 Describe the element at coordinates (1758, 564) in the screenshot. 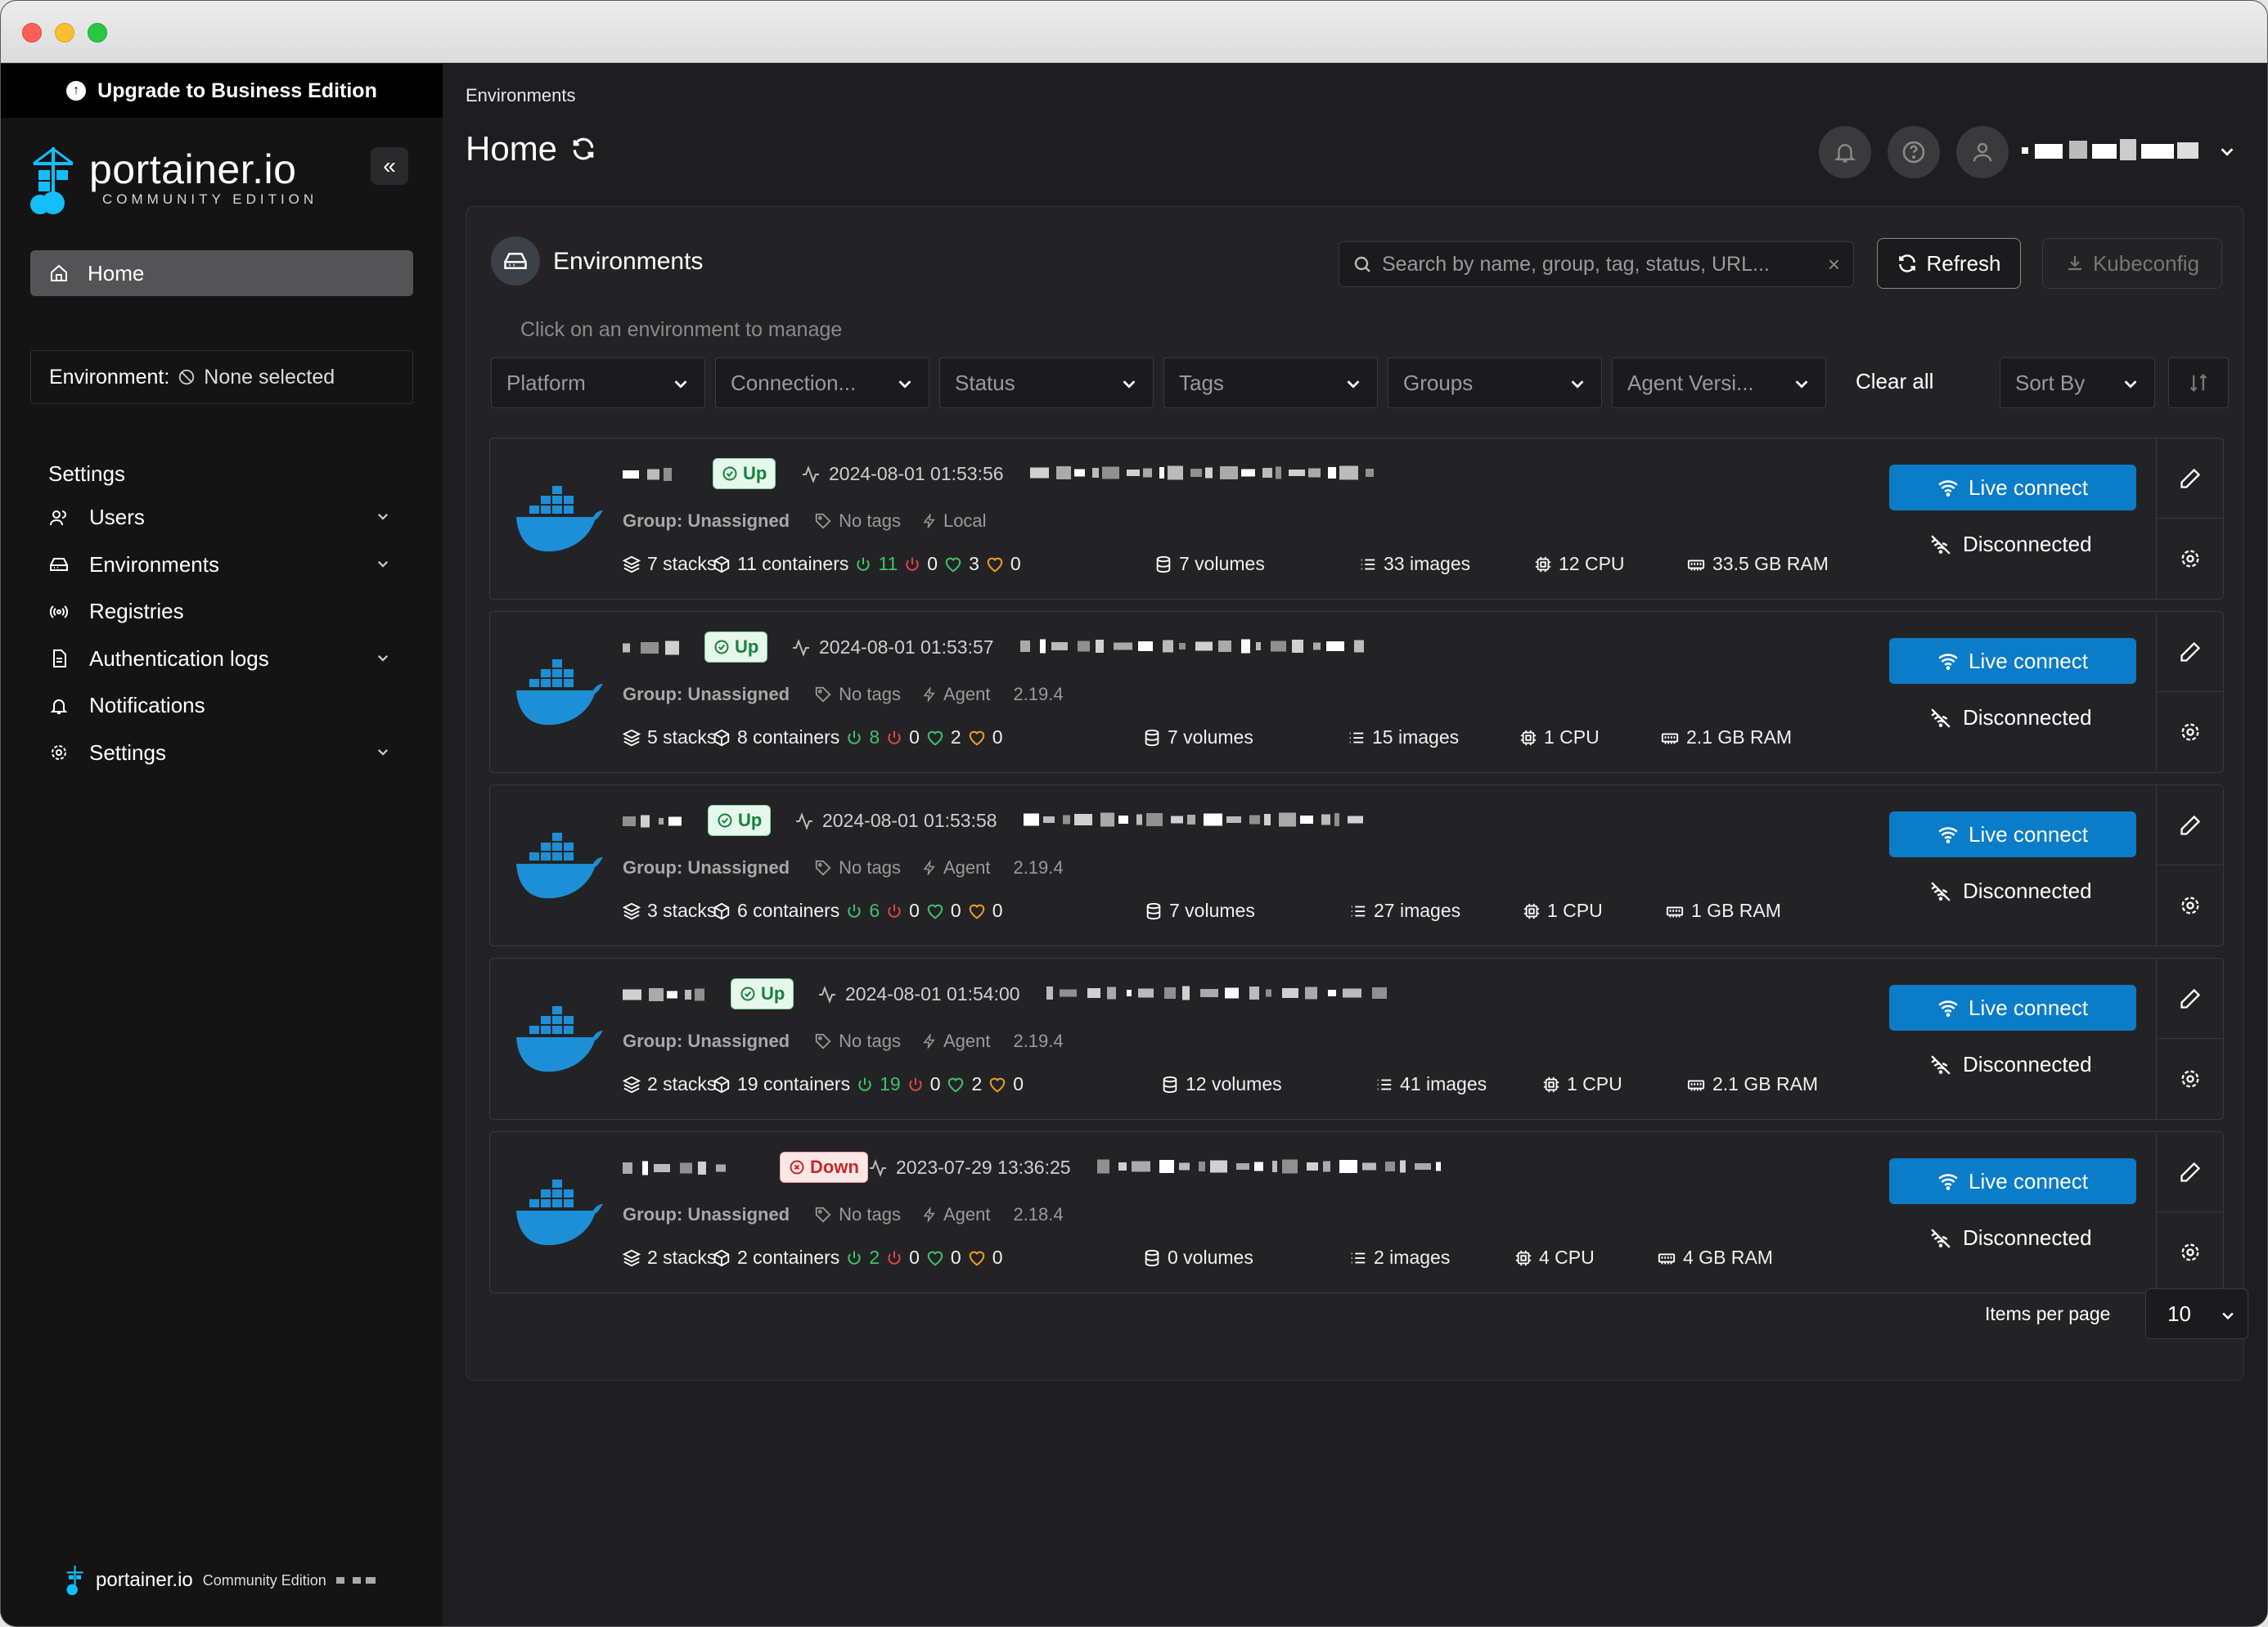

I see `ram-amount: 33.5 GB RAM` at that location.